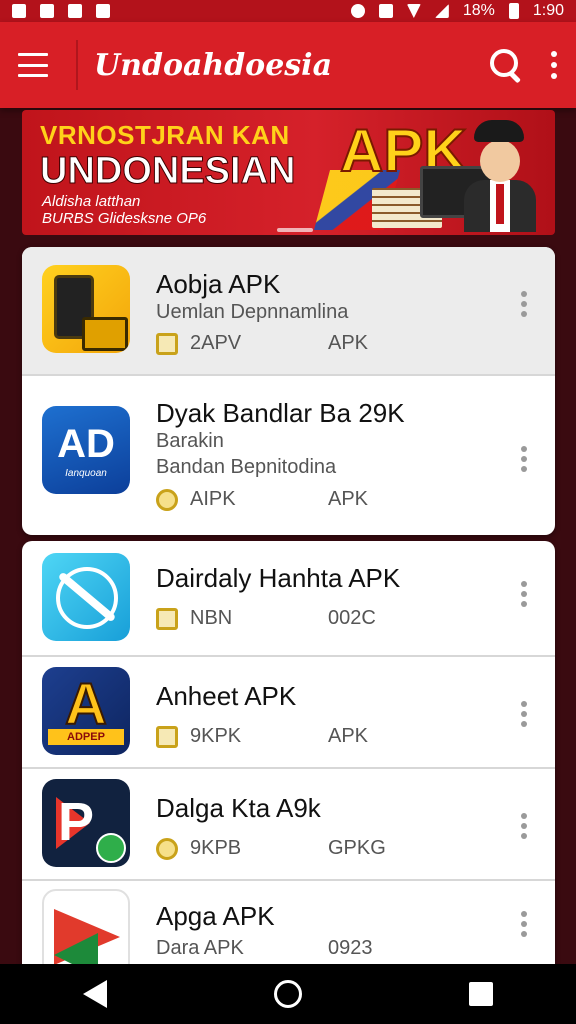  Describe the element at coordinates (413, 11) in the screenshot. I see `wifi-icon` at that location.